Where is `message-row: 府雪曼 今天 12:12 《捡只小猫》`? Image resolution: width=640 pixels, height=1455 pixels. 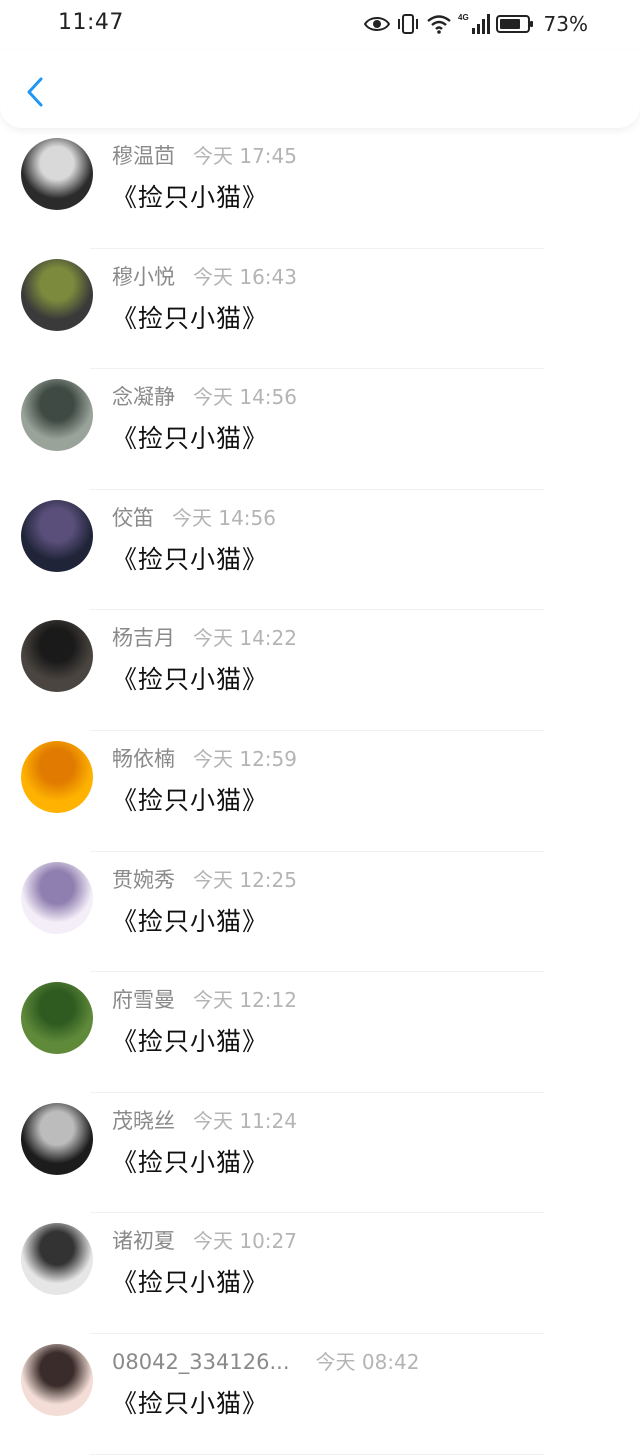
message-row: 府雪曼 今天 12:12 《捡只小猫》 is located at coordinates (320, 1032).